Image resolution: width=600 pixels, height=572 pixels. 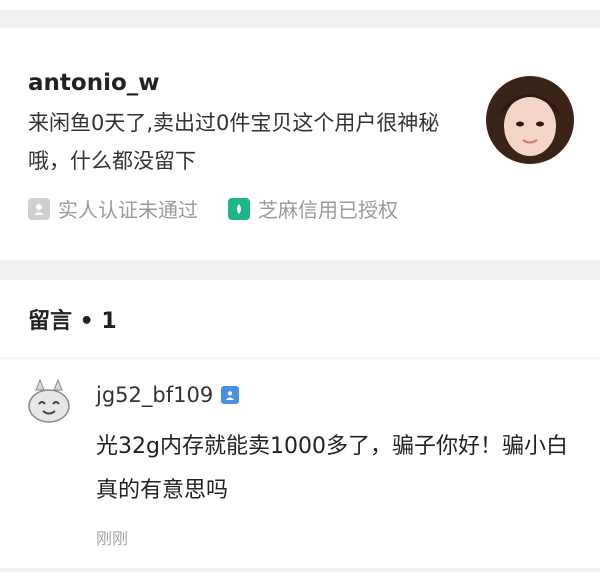 I want to click on comment-text: 光32g内存就能卖1000多了，骗子你好！骗小白真的有意思吗, so click(x=332, y=468).